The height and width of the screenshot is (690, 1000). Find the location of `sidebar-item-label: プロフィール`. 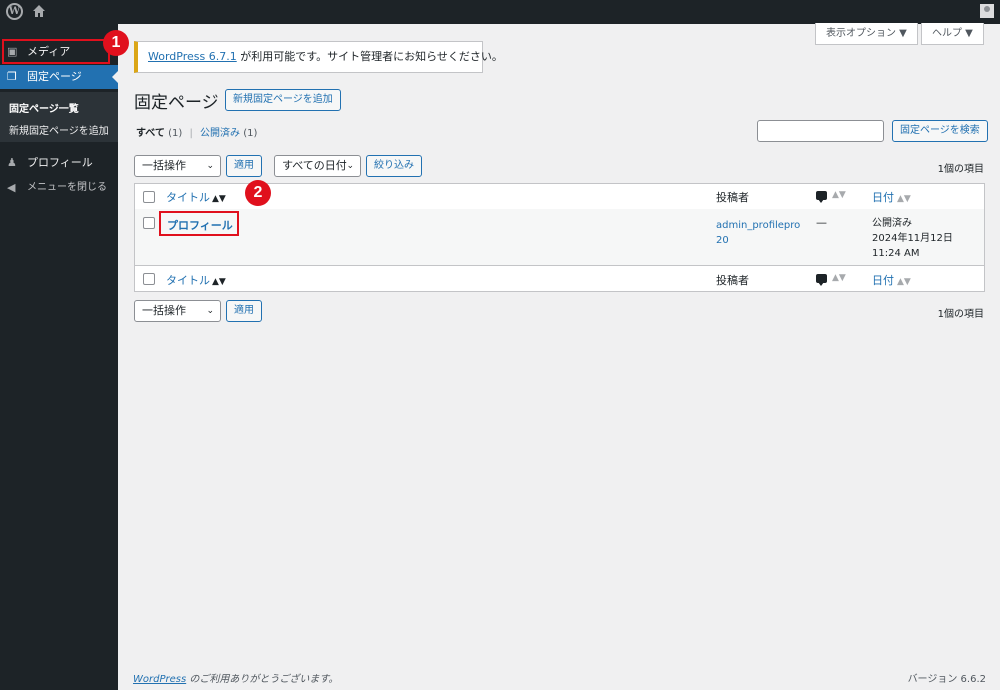

sidebar-item-label: プロフィール is located at coordinates (60, 162).